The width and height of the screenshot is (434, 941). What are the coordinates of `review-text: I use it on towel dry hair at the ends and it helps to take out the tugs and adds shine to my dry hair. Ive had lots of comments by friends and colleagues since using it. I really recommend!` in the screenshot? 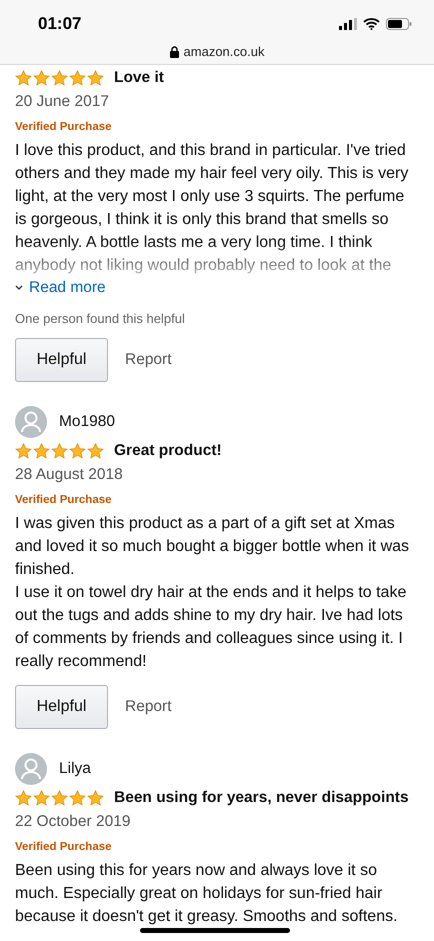 It's located at (211, 627).